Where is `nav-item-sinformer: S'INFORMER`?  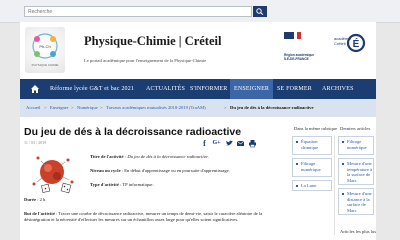
nav-item-sinformer: S'INFORMER is located at coordinates (208, 89).